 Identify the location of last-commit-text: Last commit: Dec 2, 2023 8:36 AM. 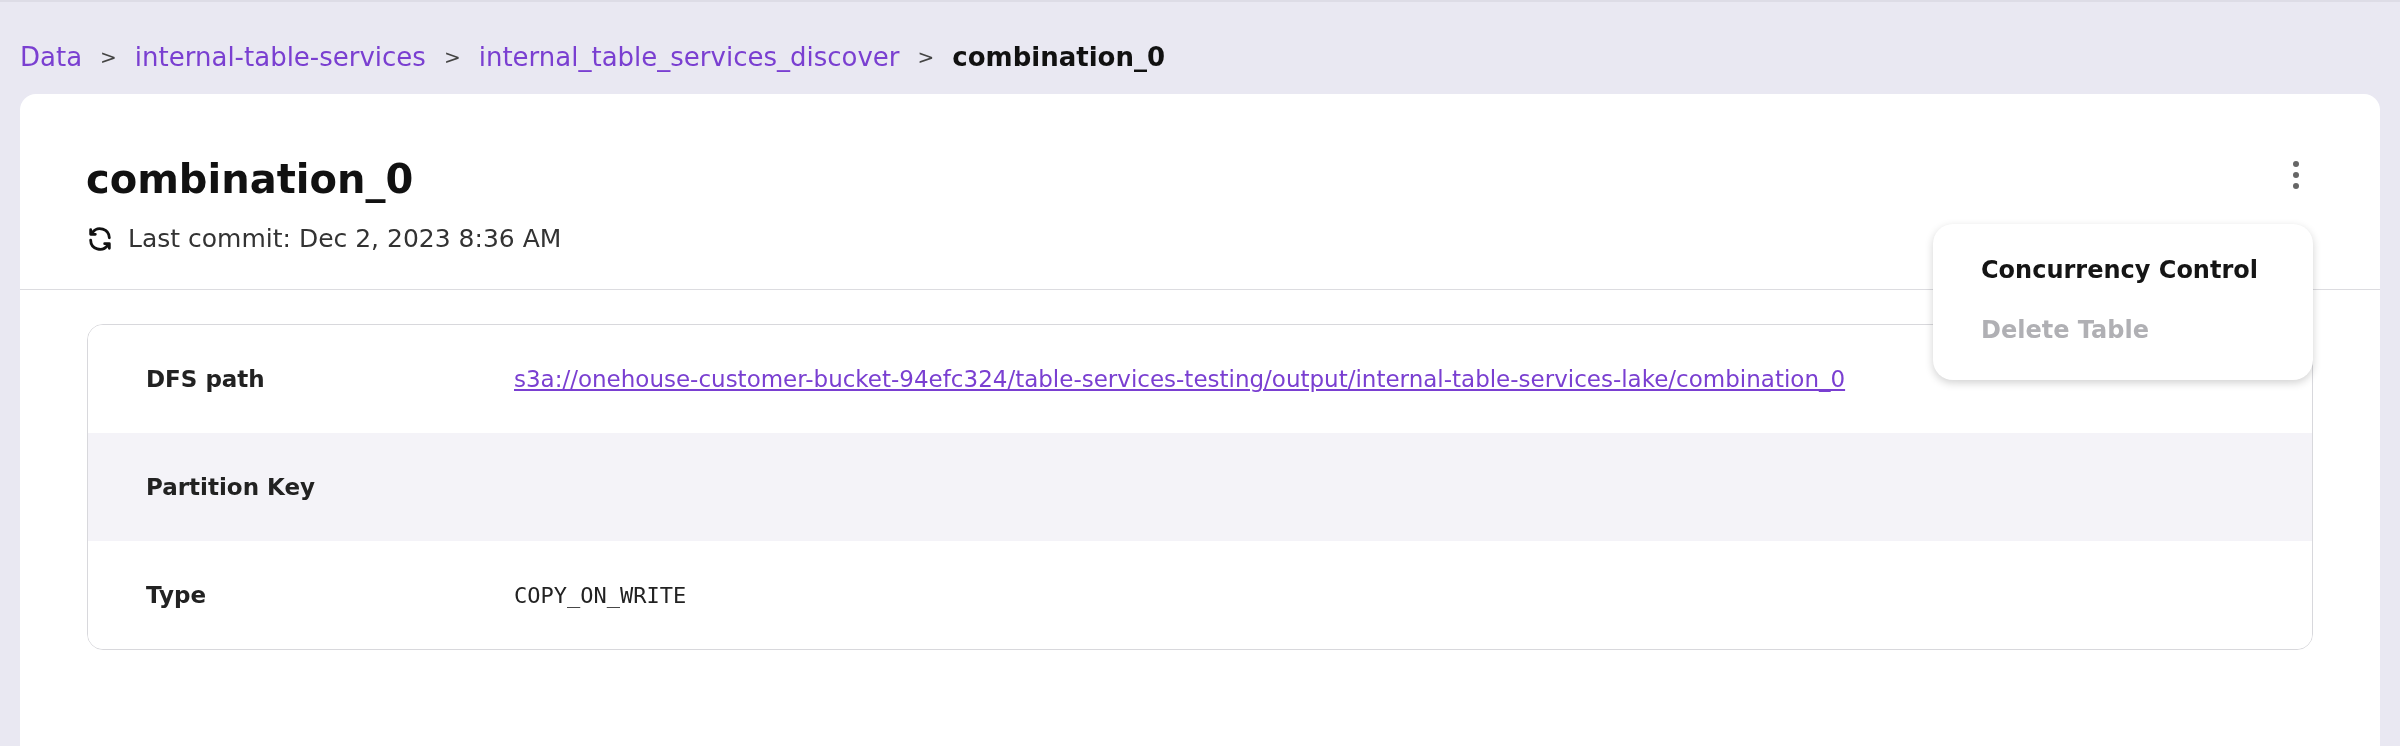
(345, 238).